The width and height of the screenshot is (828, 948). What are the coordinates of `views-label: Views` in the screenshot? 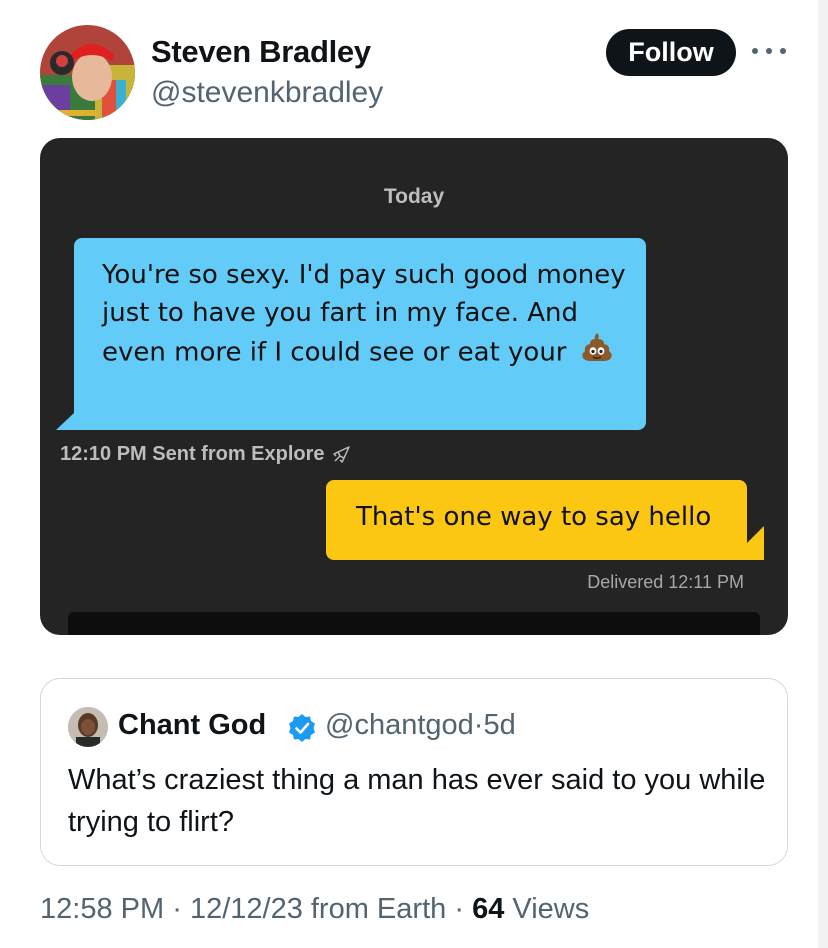 It's located at (551, 909).